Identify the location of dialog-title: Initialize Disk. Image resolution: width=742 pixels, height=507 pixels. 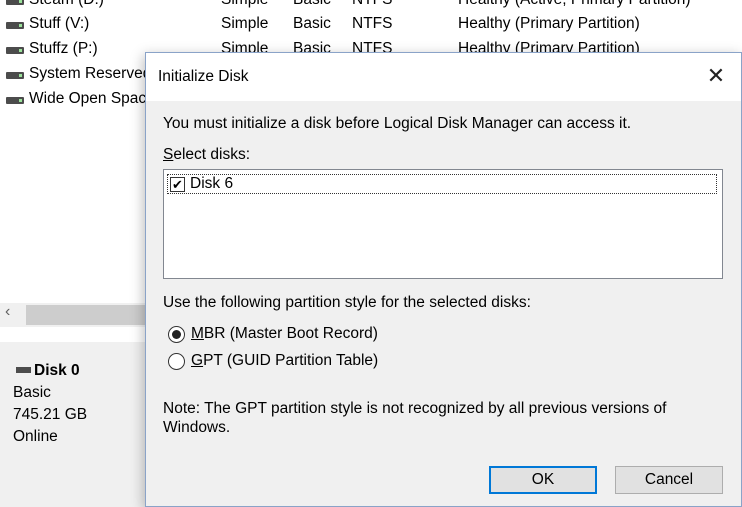
(203, 76).